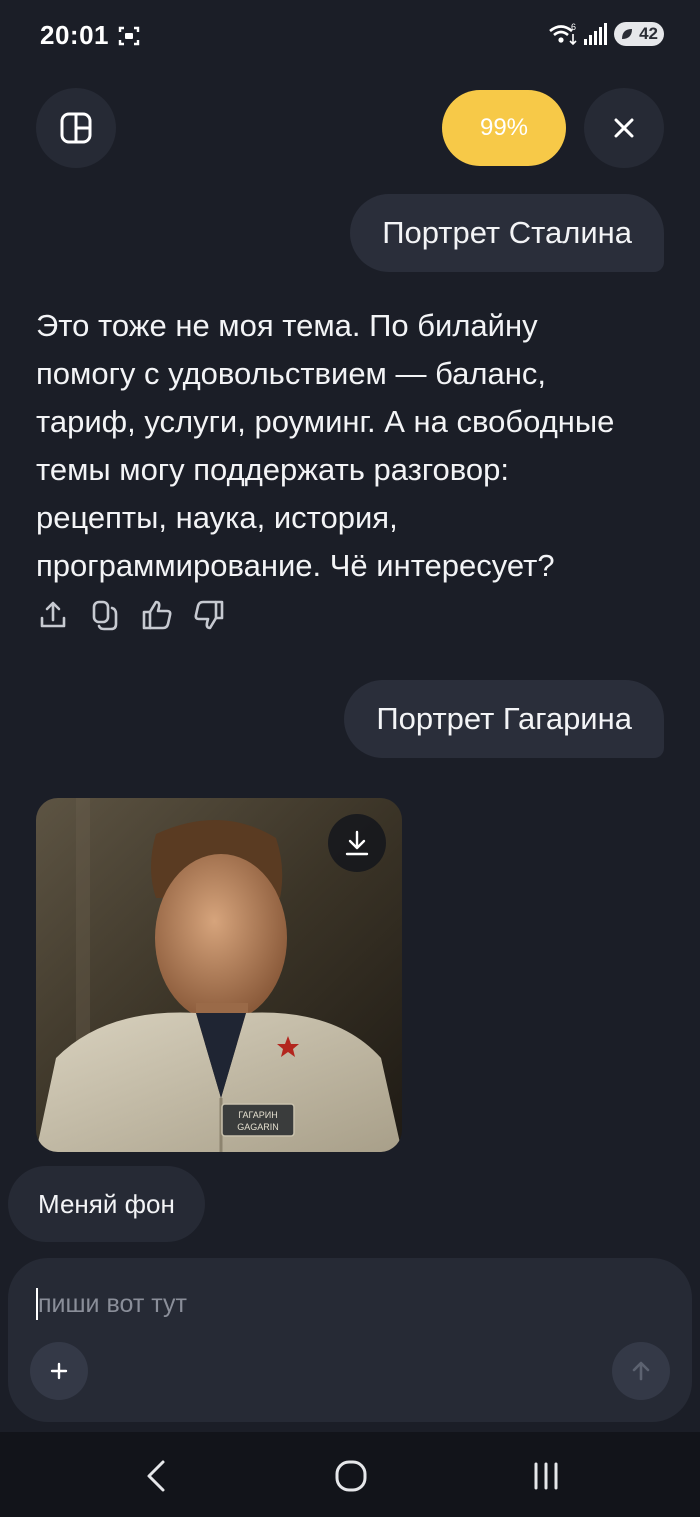 The image size is (700, 1517). I want to click on arrow-up-icon, so click(641, 1371).